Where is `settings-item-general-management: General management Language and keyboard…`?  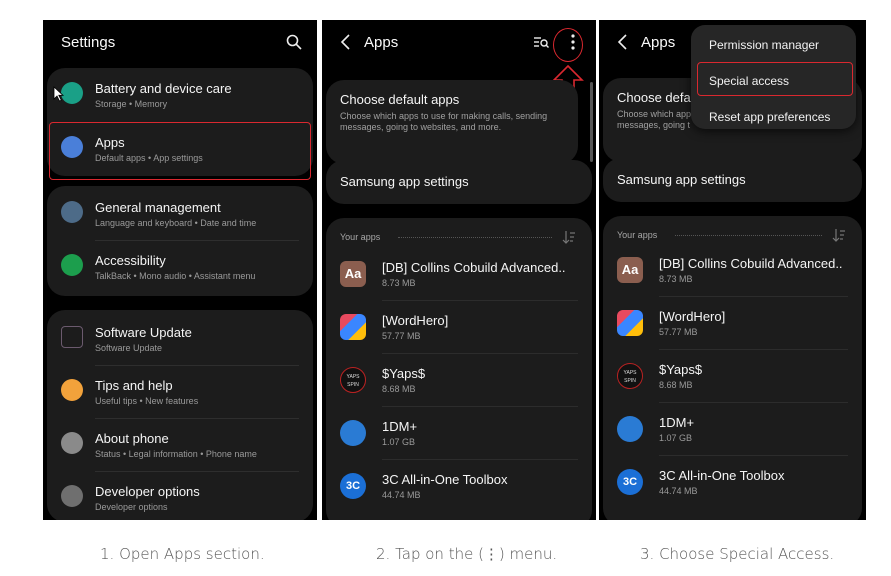
settings-item-general-management: General management Language and keyboard… is located at coordinates (180, 215).